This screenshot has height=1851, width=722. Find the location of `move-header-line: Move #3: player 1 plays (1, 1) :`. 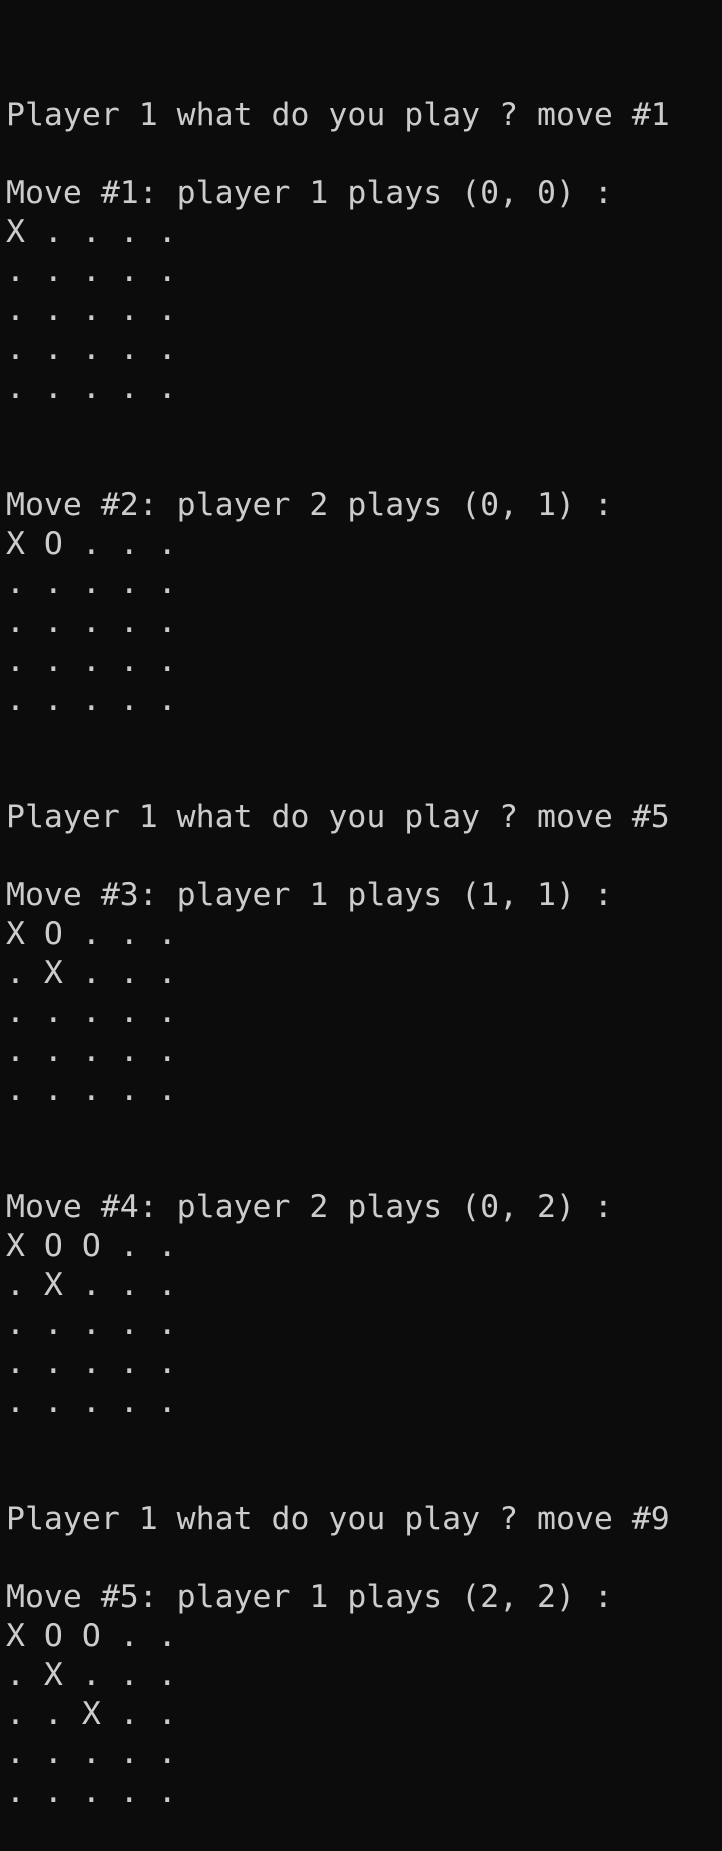

move-header-line: Move #3: player 1 plays (1, 1) : is located at coordinates (309, 895).